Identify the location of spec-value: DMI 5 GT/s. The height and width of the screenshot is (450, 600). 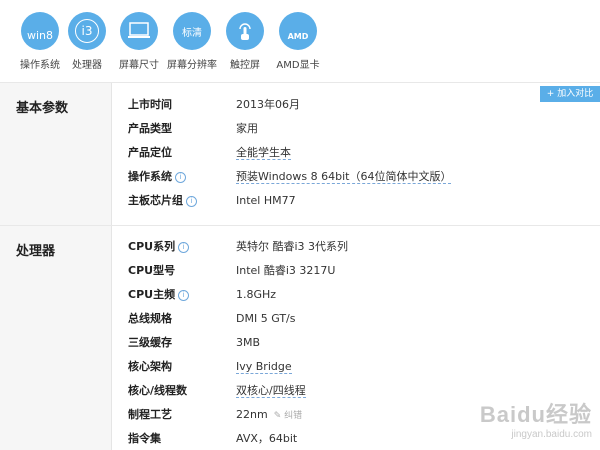
(266, 318).